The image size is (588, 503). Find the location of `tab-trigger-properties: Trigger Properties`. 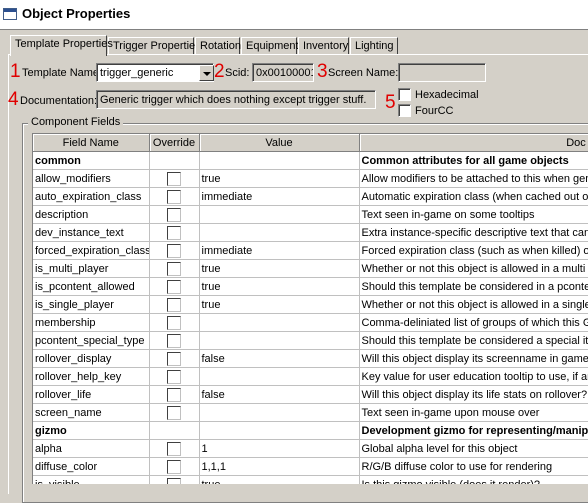

tab-trigger-properties: Trigger Properties is located at coordinates (154, 45).